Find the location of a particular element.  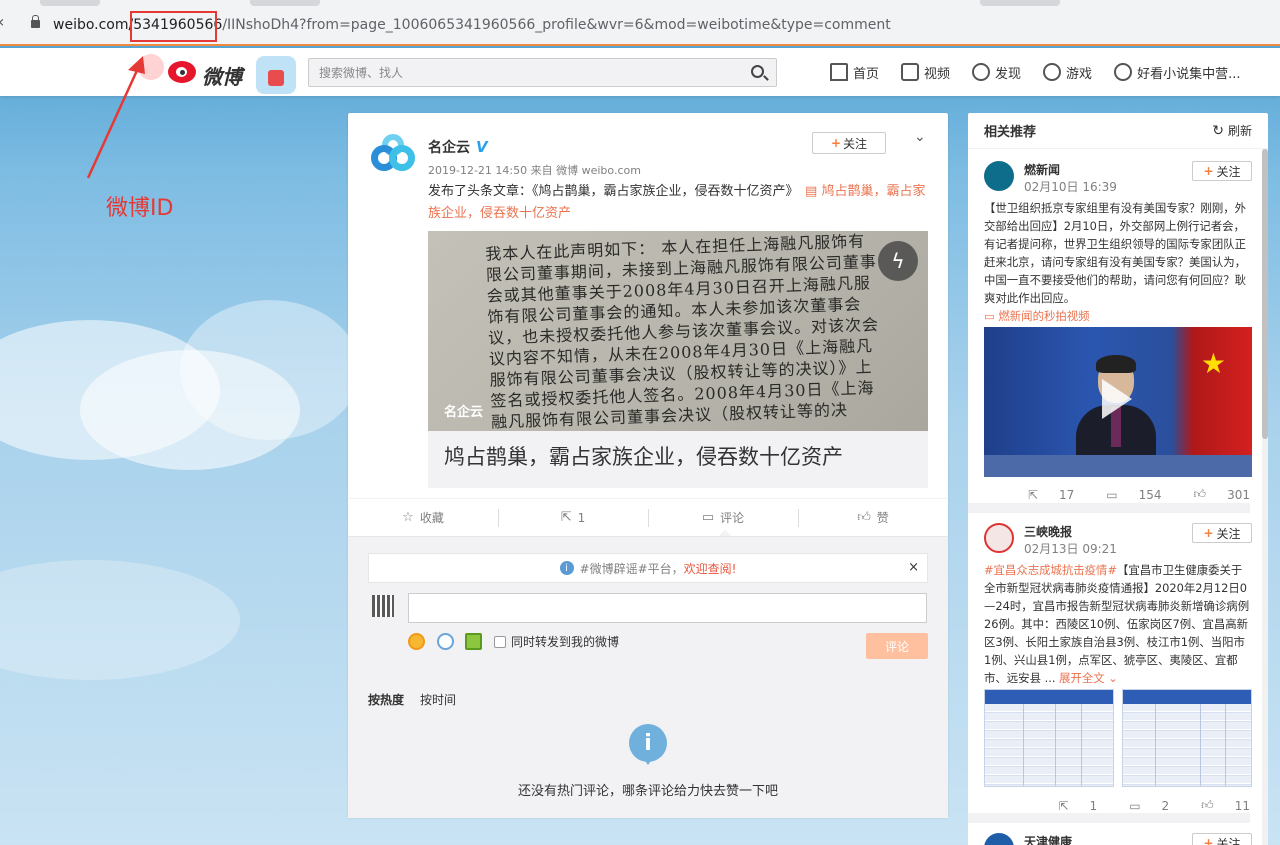

emoji-icon is located at coordinates (416, 641).